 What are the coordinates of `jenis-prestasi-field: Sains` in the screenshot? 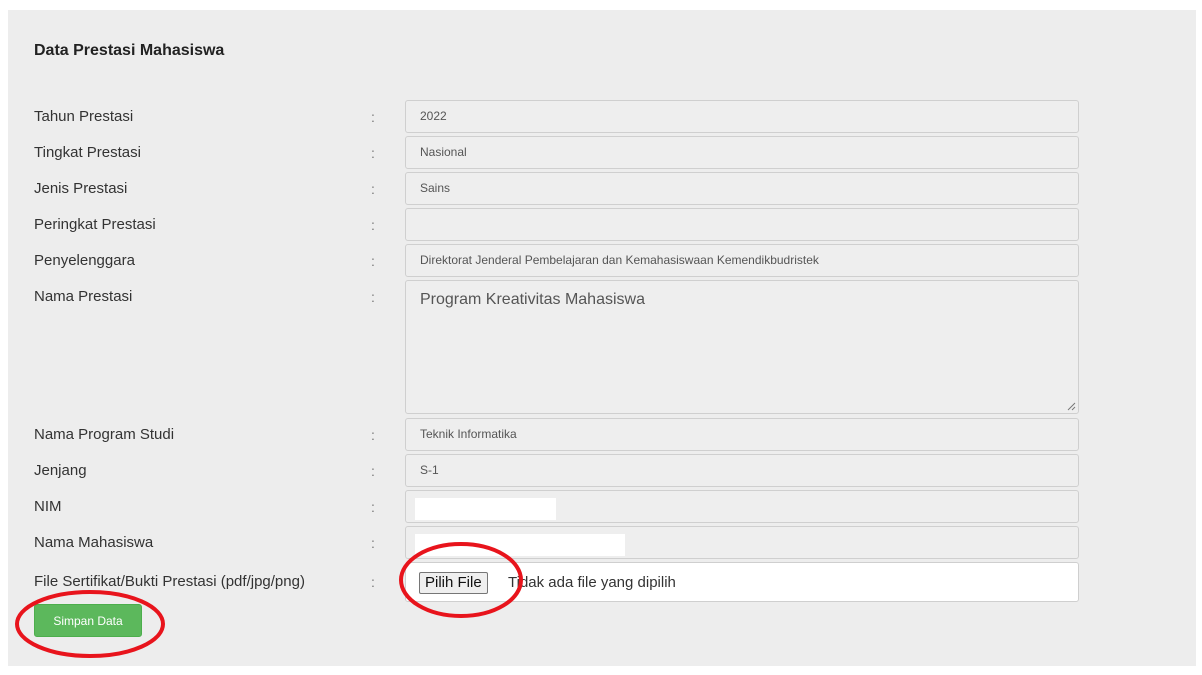 It's located at (742, 188).